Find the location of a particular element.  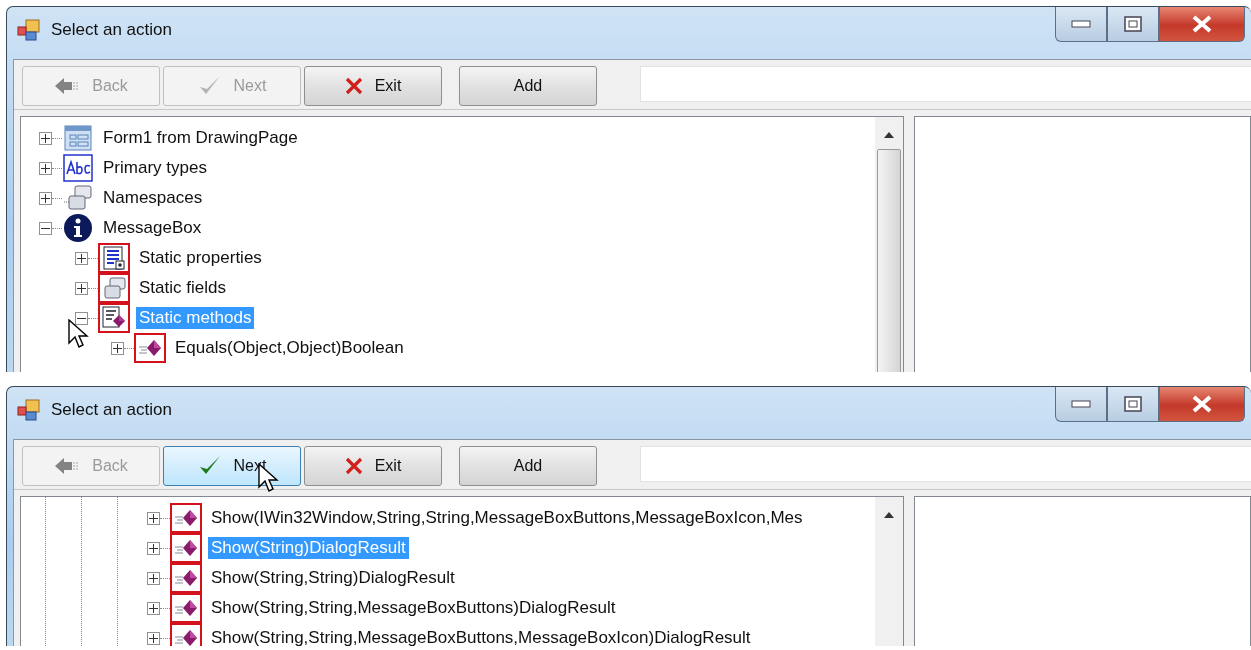

tree-item: MessageBox is located at coordinates (152, 228).